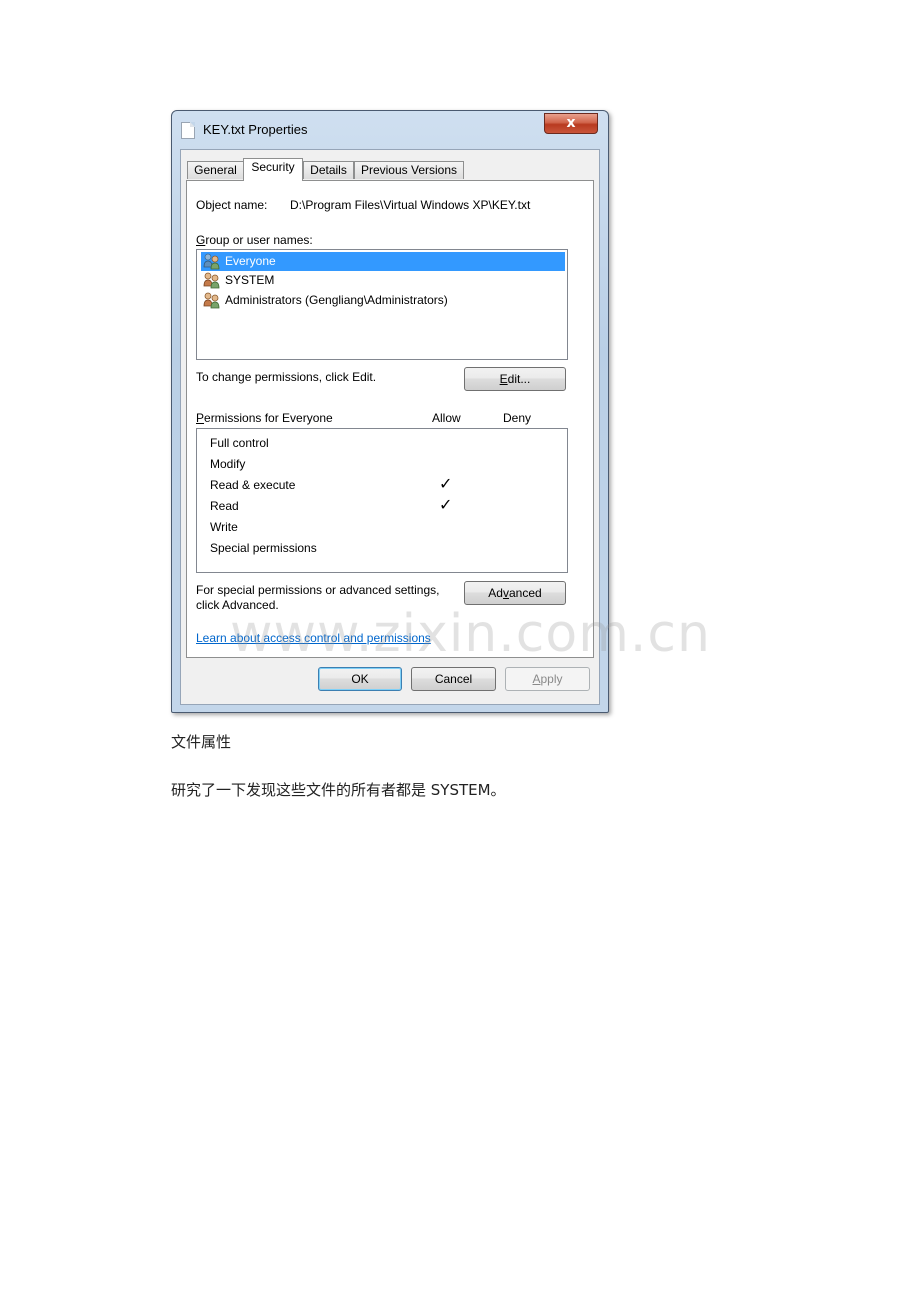  What do you see at coordinates (409, 170) in the screenshot?
I see `tab-previous-versions: Previous Versions` at bounding box center [409, 170].